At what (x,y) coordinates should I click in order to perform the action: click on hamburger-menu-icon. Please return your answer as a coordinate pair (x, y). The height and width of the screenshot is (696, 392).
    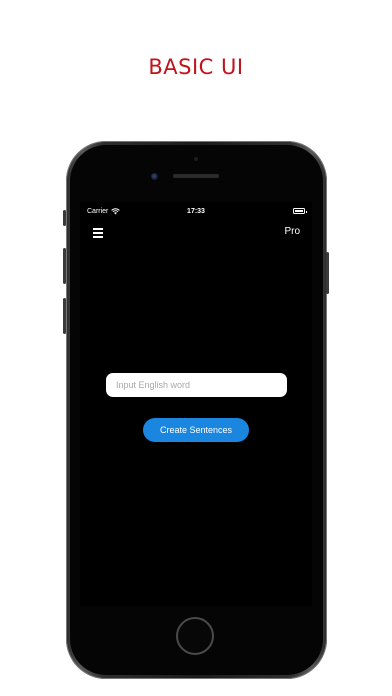
    Looking at the image, I should click on (98, 233).